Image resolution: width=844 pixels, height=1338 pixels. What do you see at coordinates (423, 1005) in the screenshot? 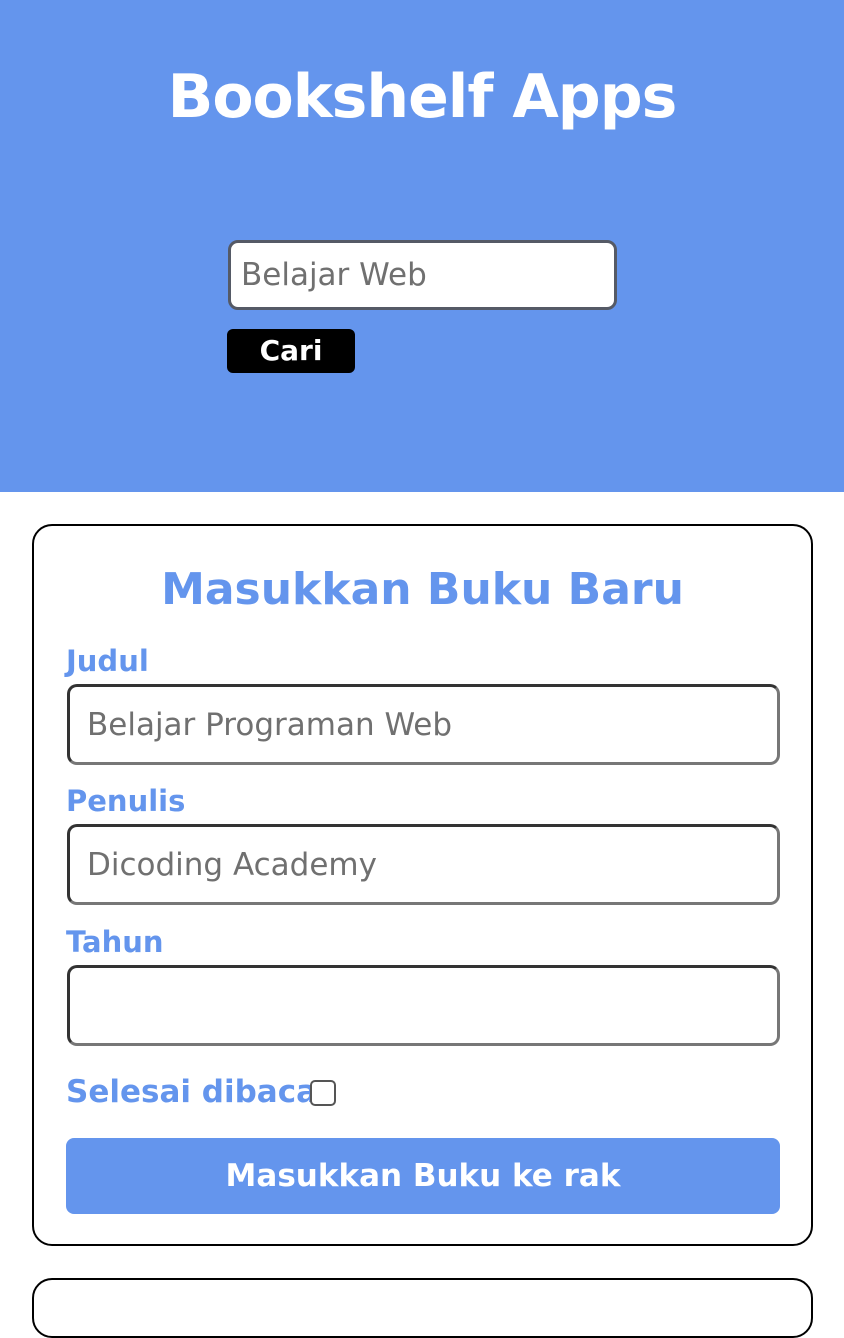
I see `year-field` at bounding box center [423, 1005].